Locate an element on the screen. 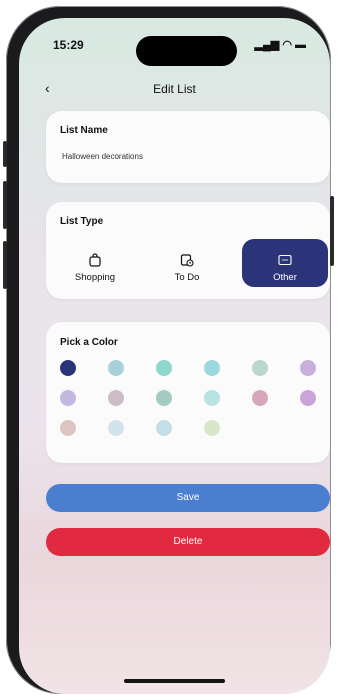  type-option-shopping: Shopping is located at coordinates (95, 263).